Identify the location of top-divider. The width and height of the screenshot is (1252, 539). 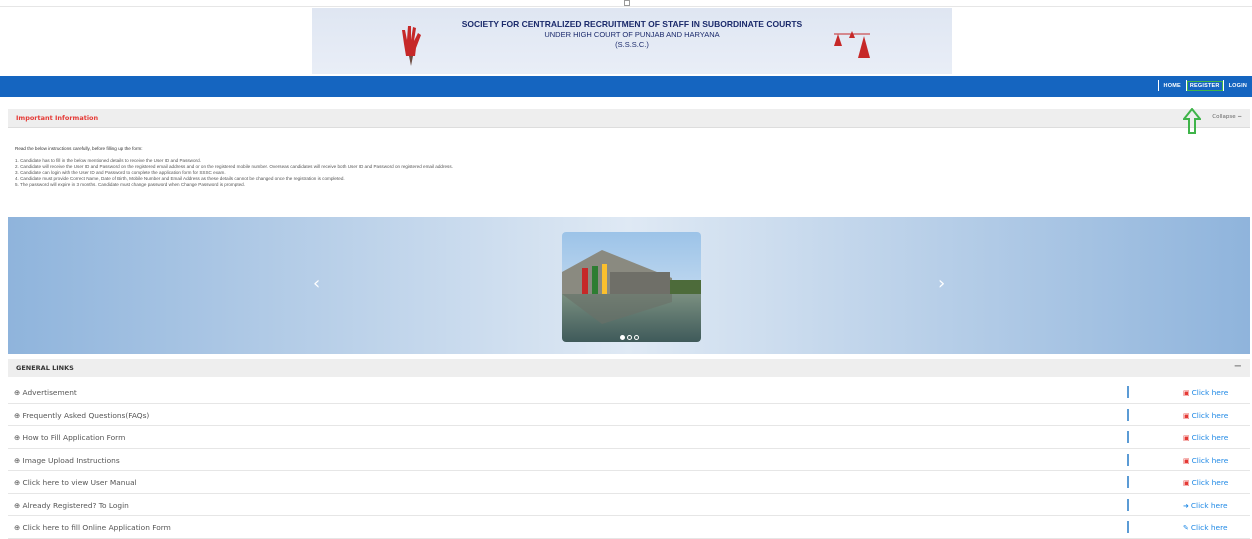
(626, 6).